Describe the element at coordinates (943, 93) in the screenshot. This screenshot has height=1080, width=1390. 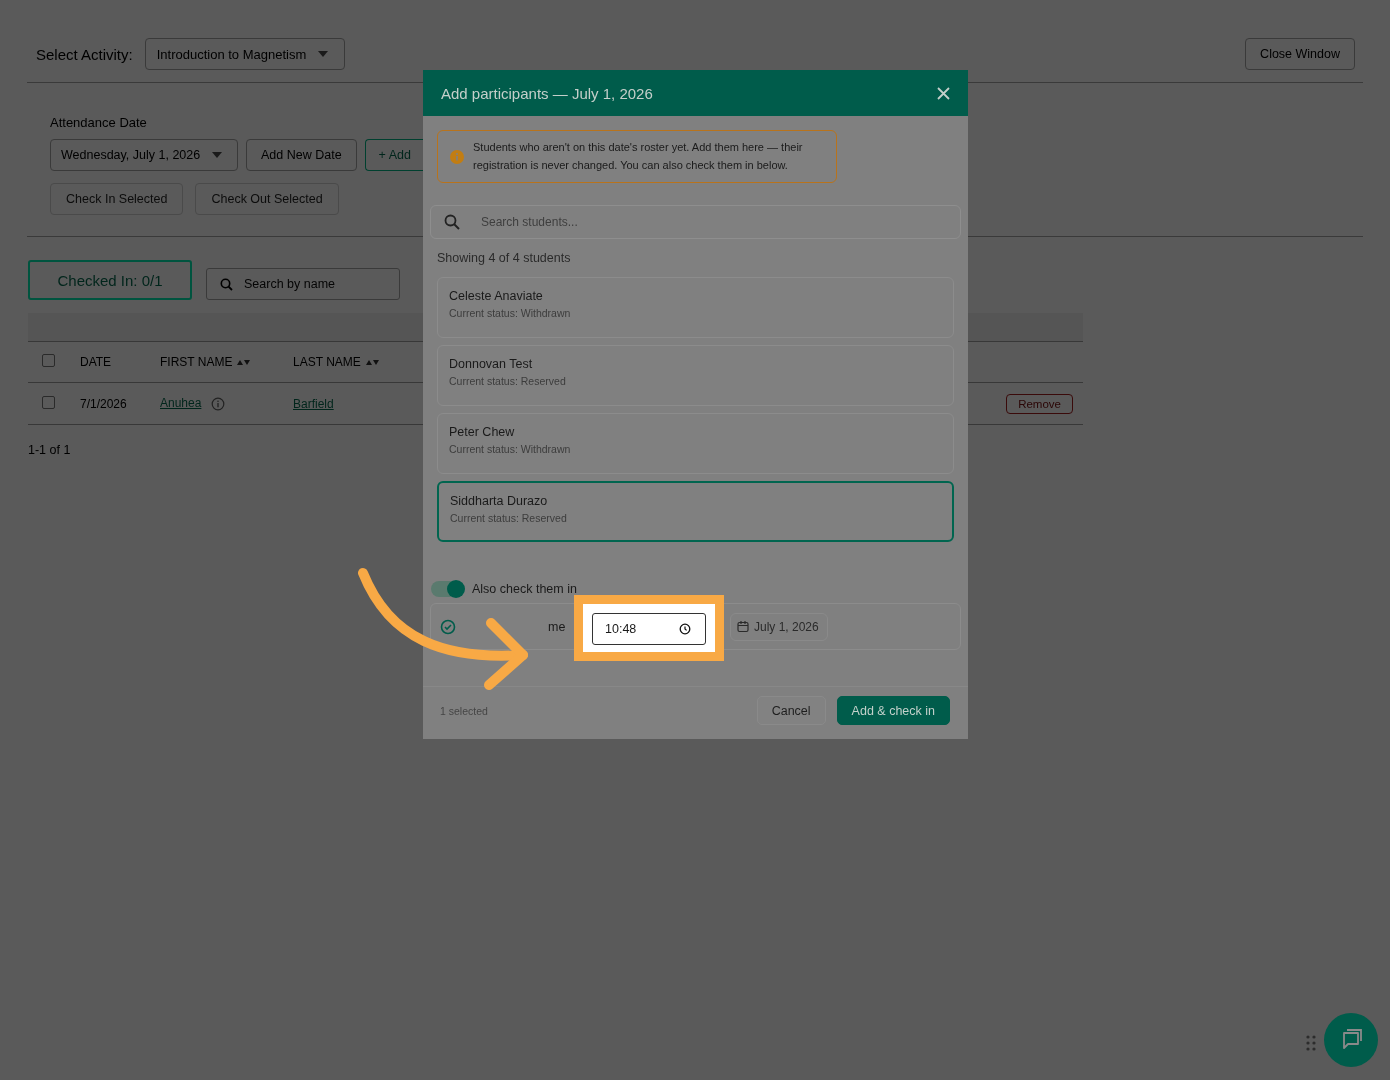
I see `close-icon` at that location.